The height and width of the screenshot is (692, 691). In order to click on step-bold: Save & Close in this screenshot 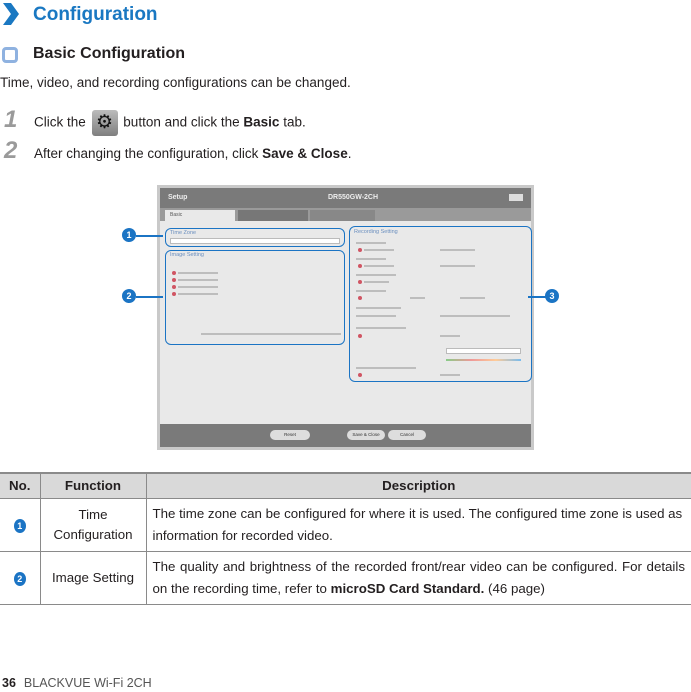, I will do `click(305, 153)`.